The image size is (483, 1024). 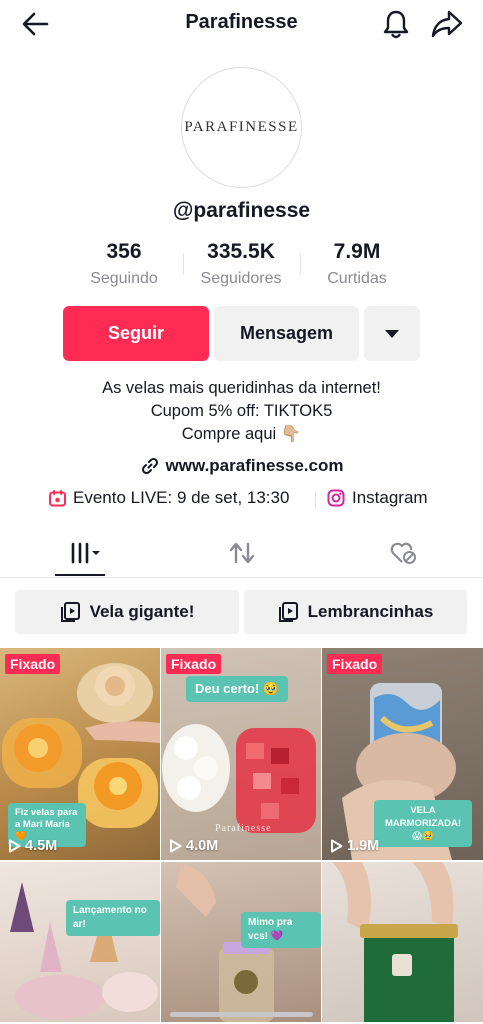 What do you see at coordinates (315, 500) in the screenshot?
I see `extras-divider` at bounding box center [315, 500].